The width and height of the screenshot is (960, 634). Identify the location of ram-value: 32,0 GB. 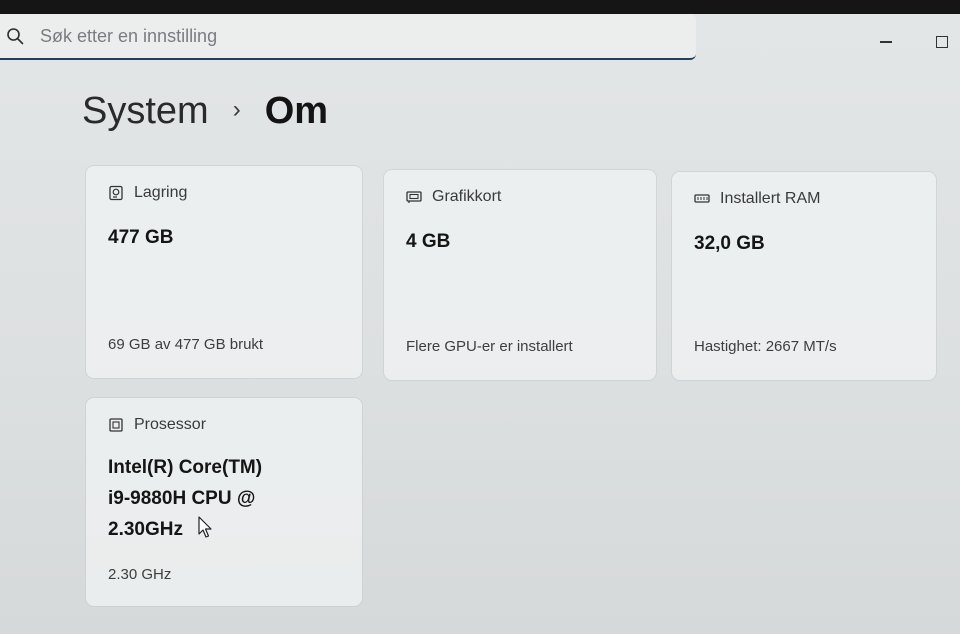
(729, 243).